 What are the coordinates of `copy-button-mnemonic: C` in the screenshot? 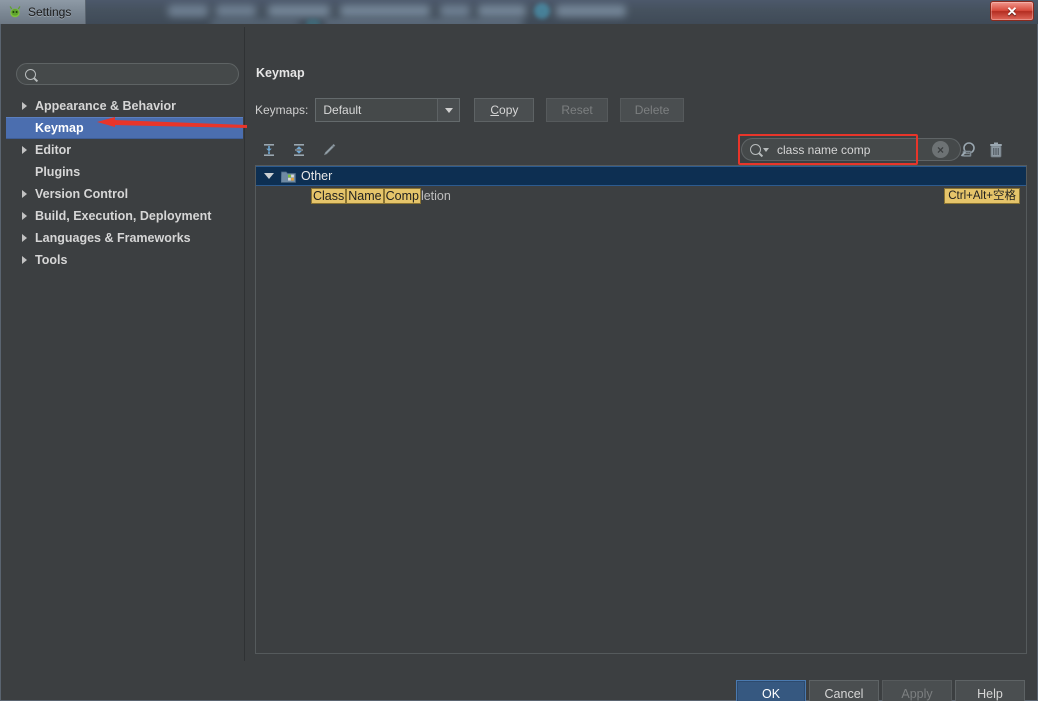 It's located at (495, 110).